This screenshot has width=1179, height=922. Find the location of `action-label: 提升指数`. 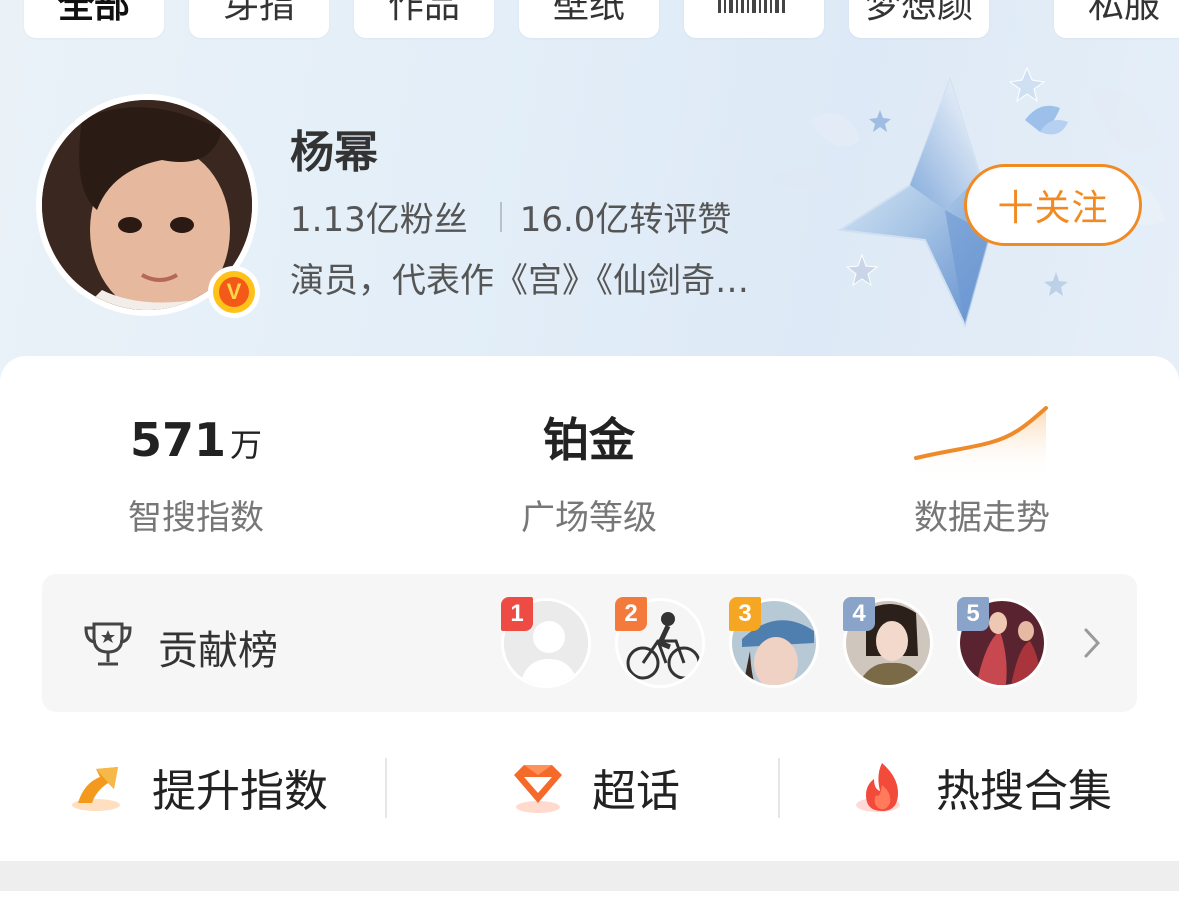

action-label: 提升指数 is located at coordinates (240, 791).